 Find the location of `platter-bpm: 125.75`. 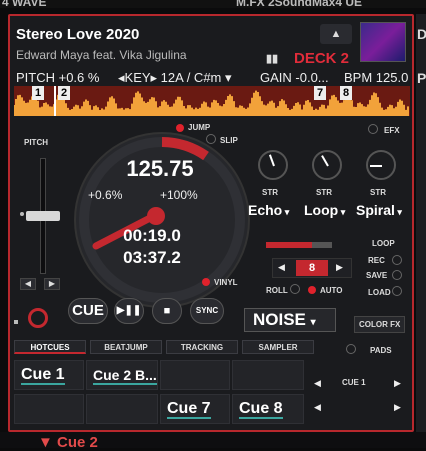

platter-bpm: 125.75 is located at coordinates (160, 168).